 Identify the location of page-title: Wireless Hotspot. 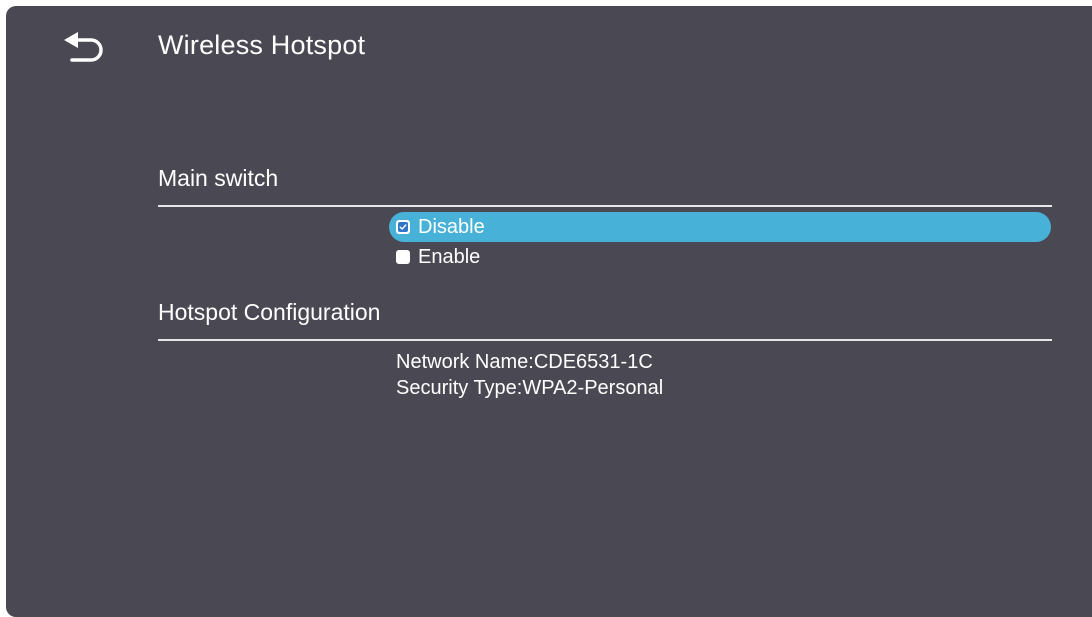
(262, 45).